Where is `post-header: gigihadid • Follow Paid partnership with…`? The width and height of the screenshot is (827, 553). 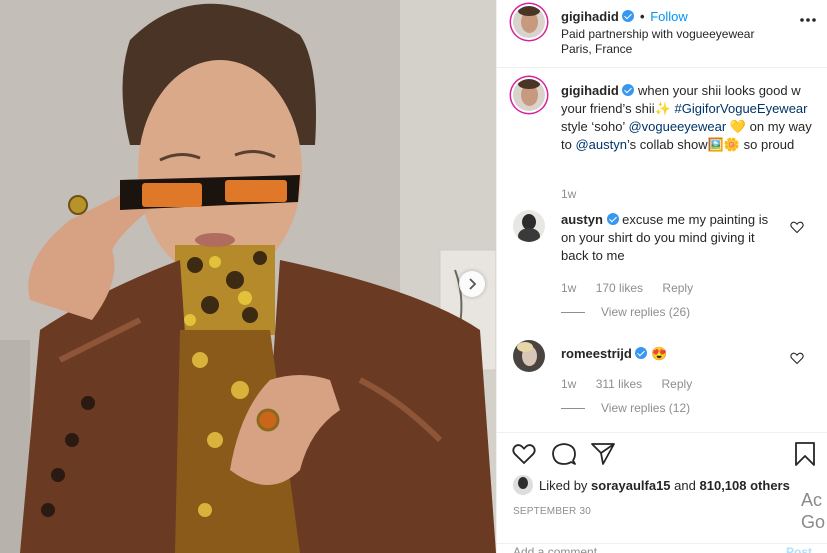
post-header: gigihadid • Follow Paid partnership with… is located at coordinates (662, 34).